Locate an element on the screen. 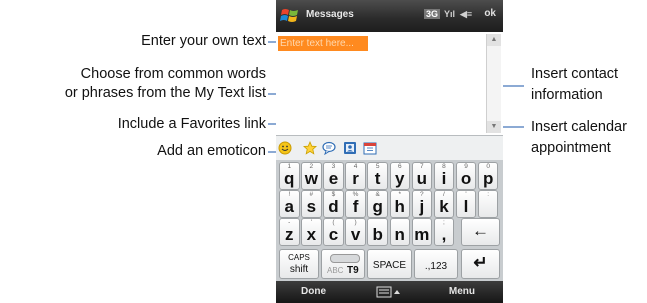 Image resolution: width=647 pixels, height=303 pixels. key-y: 6y is located at coordinates (399, 176).